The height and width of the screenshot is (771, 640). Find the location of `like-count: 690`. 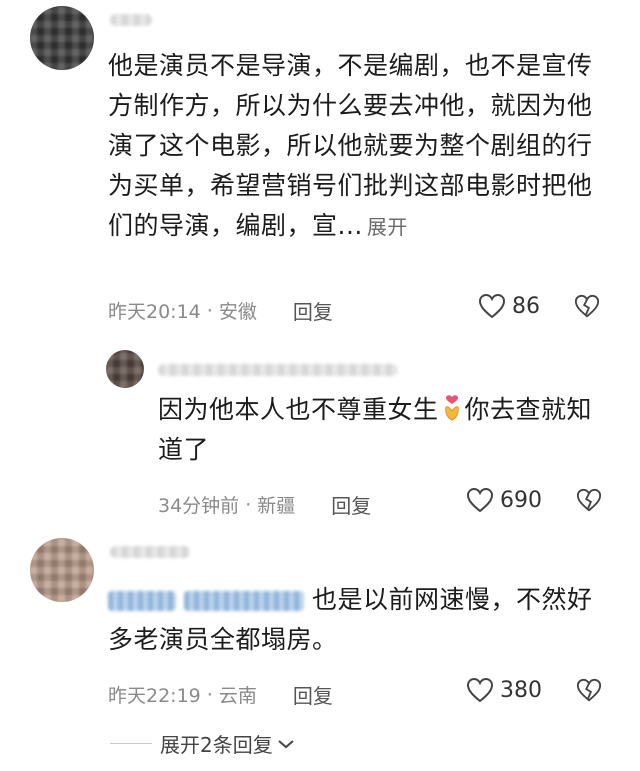

like-count: 690 is located at coordinates (521, 500).